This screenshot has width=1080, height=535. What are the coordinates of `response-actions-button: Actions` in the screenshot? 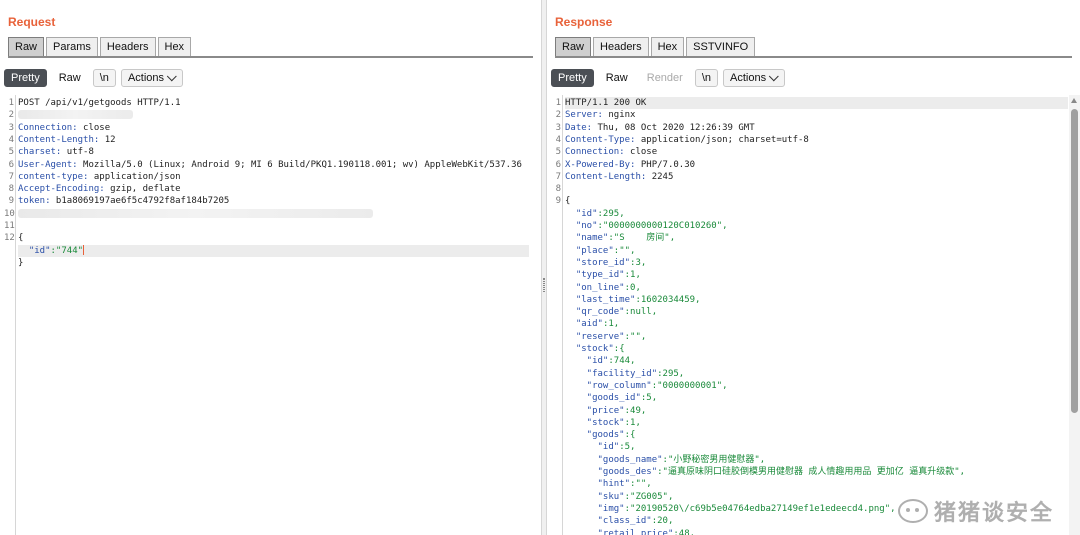 It's located at (754, 78).